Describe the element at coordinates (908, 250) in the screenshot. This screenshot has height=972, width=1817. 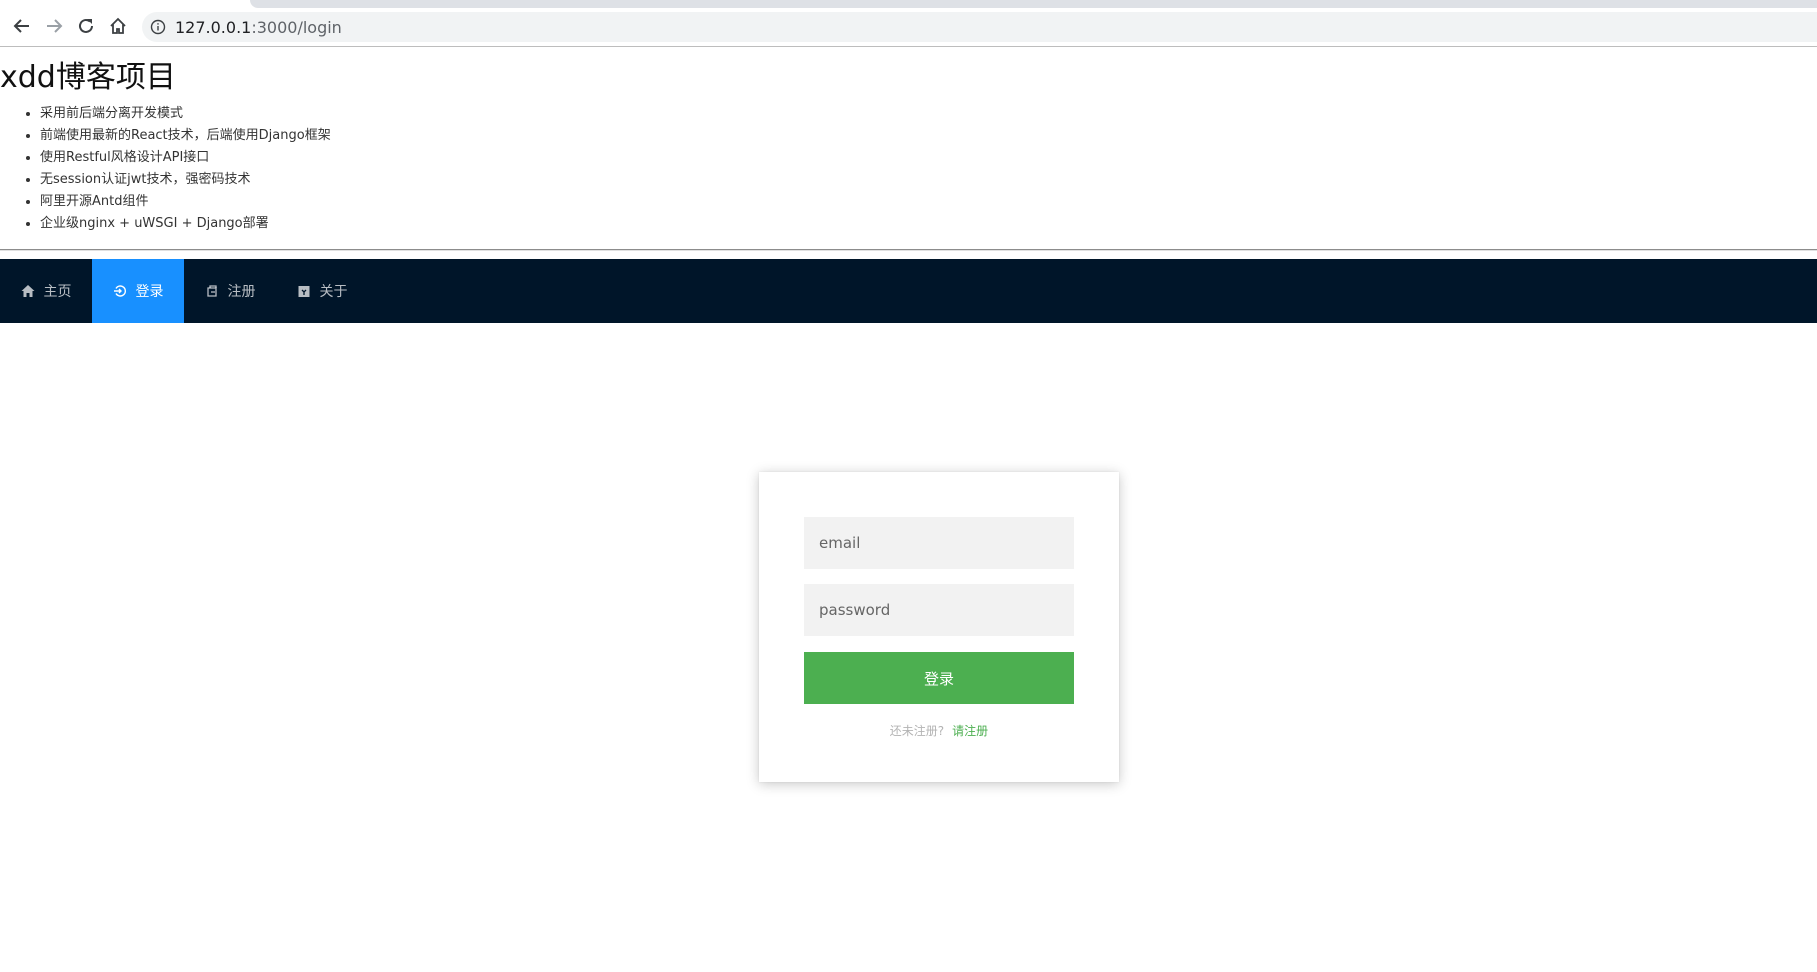
I see `divider` at that location.